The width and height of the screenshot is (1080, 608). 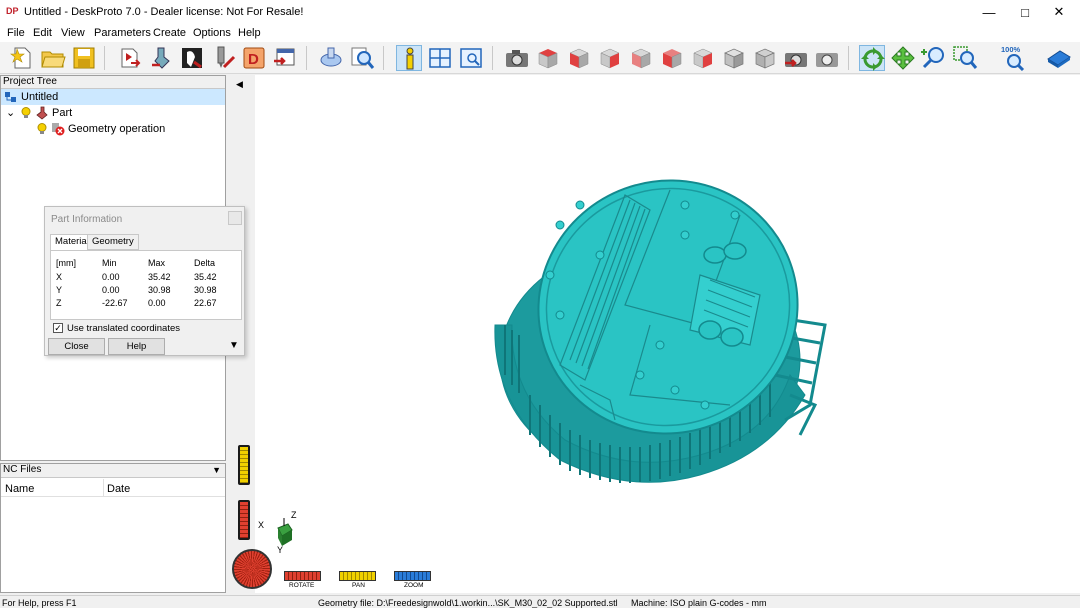 What do you see at coordinates (205, 290) in the screenshot?
I see `row-delta: 30.98` at bounding box center [205, 290].